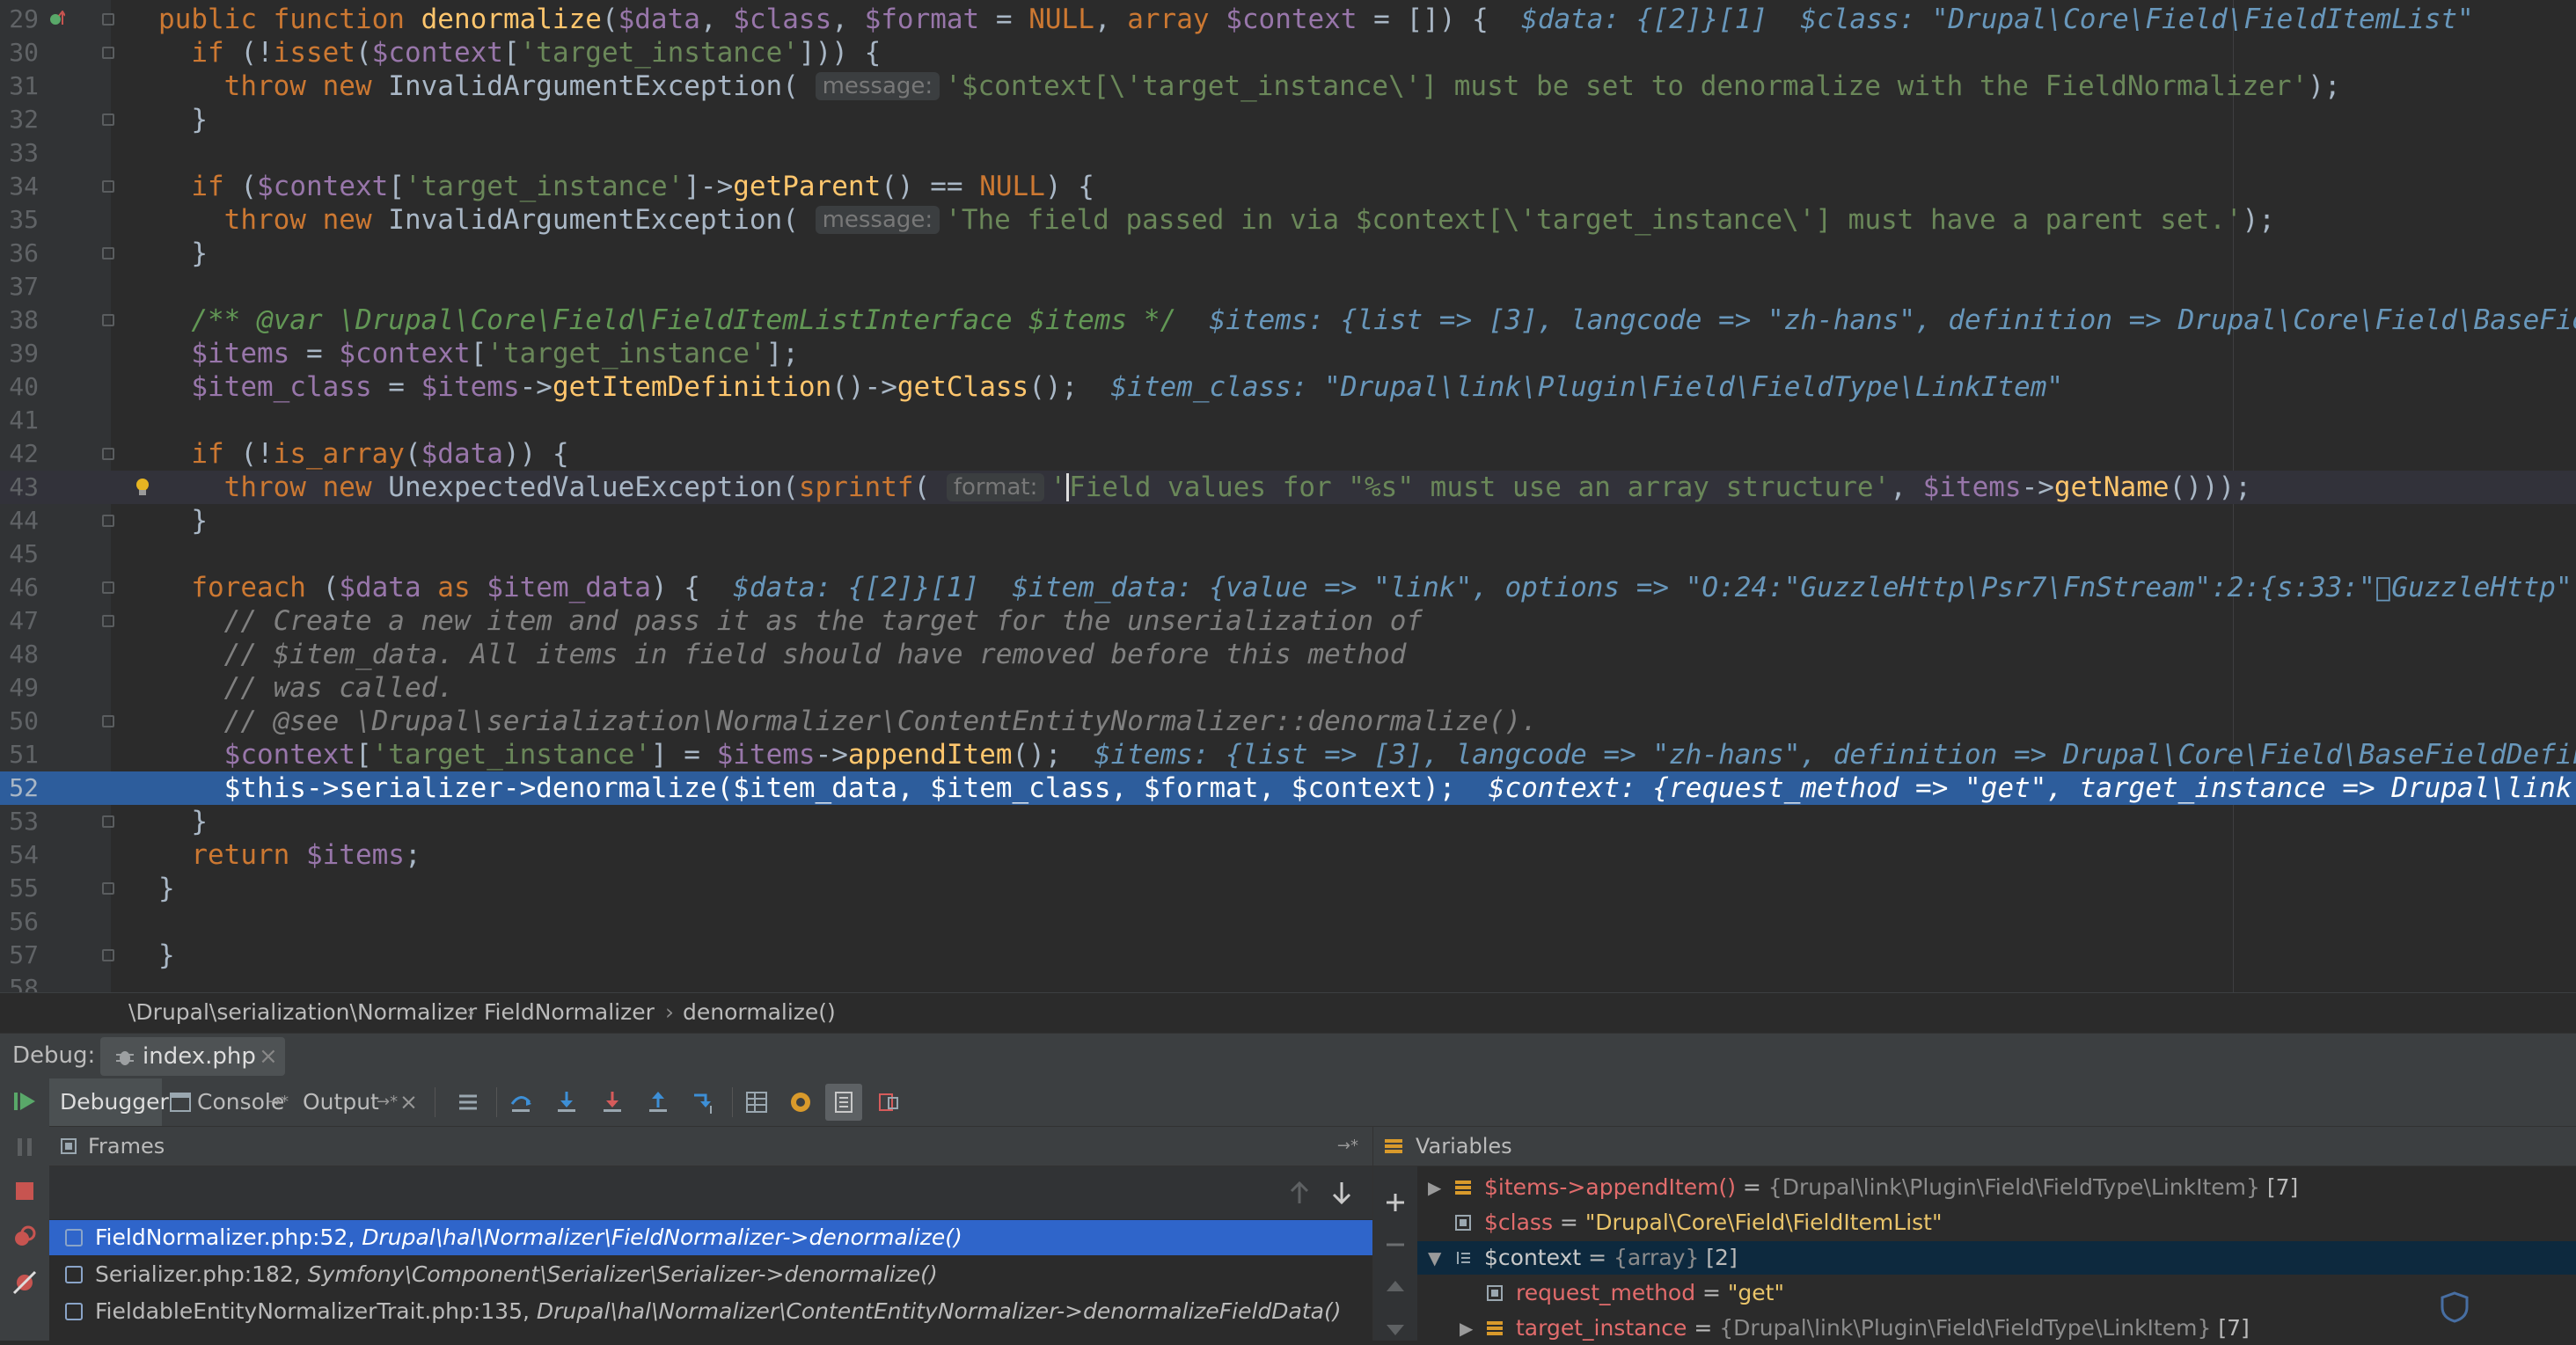 The height and width of the screenshot is (1345, 2576). What do you see at coordinates (306, 688) in the screenshot?
I see `code-text: // was called.` at bounding box center [306, 688].